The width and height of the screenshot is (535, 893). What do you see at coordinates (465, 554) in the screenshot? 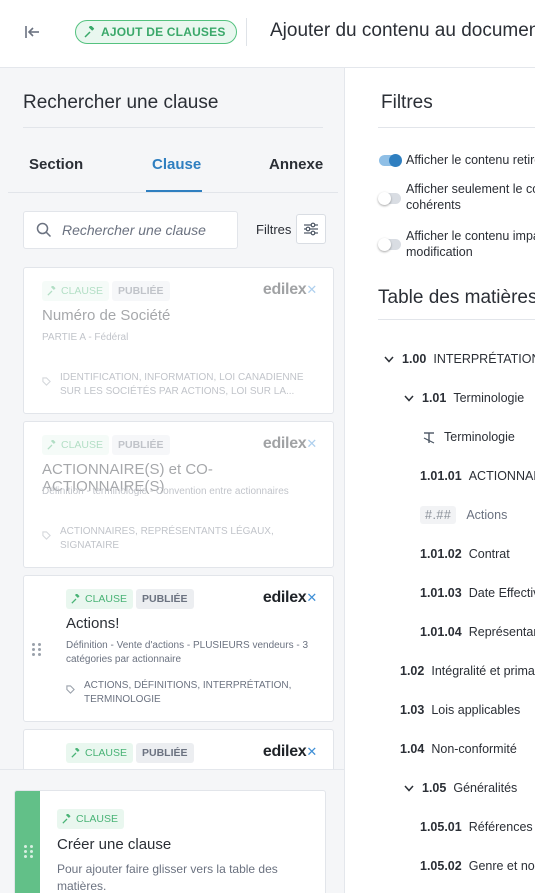
I see `toc-item: 1.01.02 Contrat` at bounding box center [465, 554].